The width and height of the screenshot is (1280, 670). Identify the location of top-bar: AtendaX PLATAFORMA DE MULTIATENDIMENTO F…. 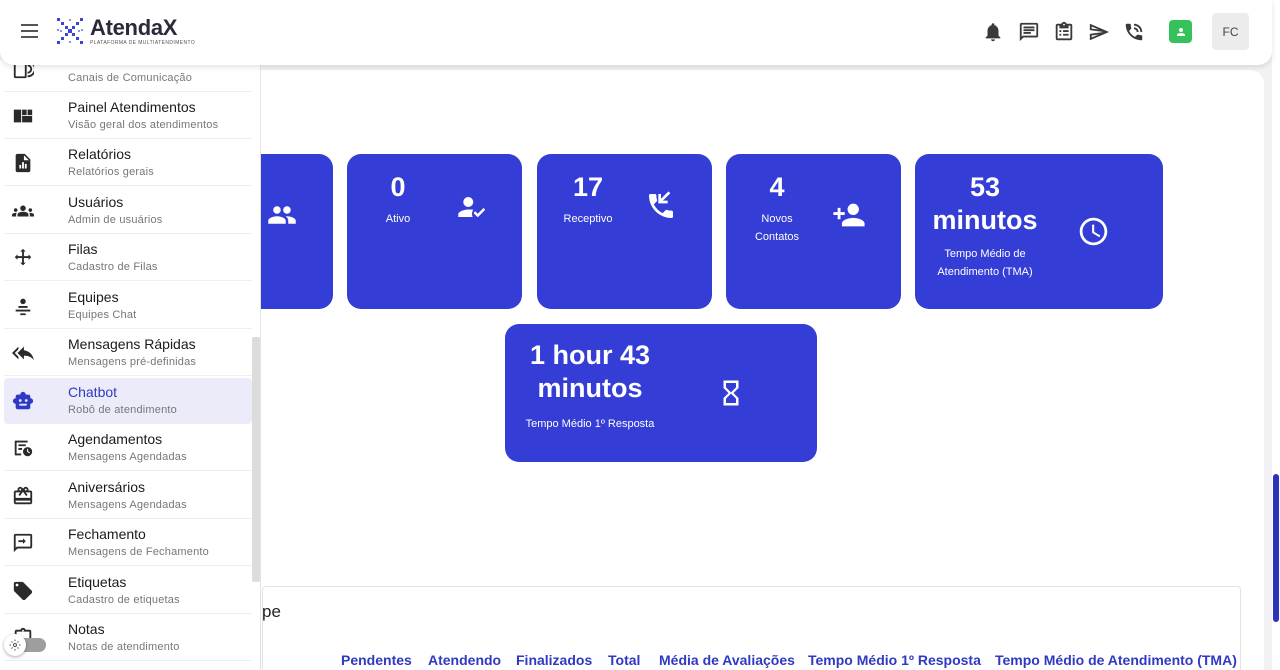
(636, 32).